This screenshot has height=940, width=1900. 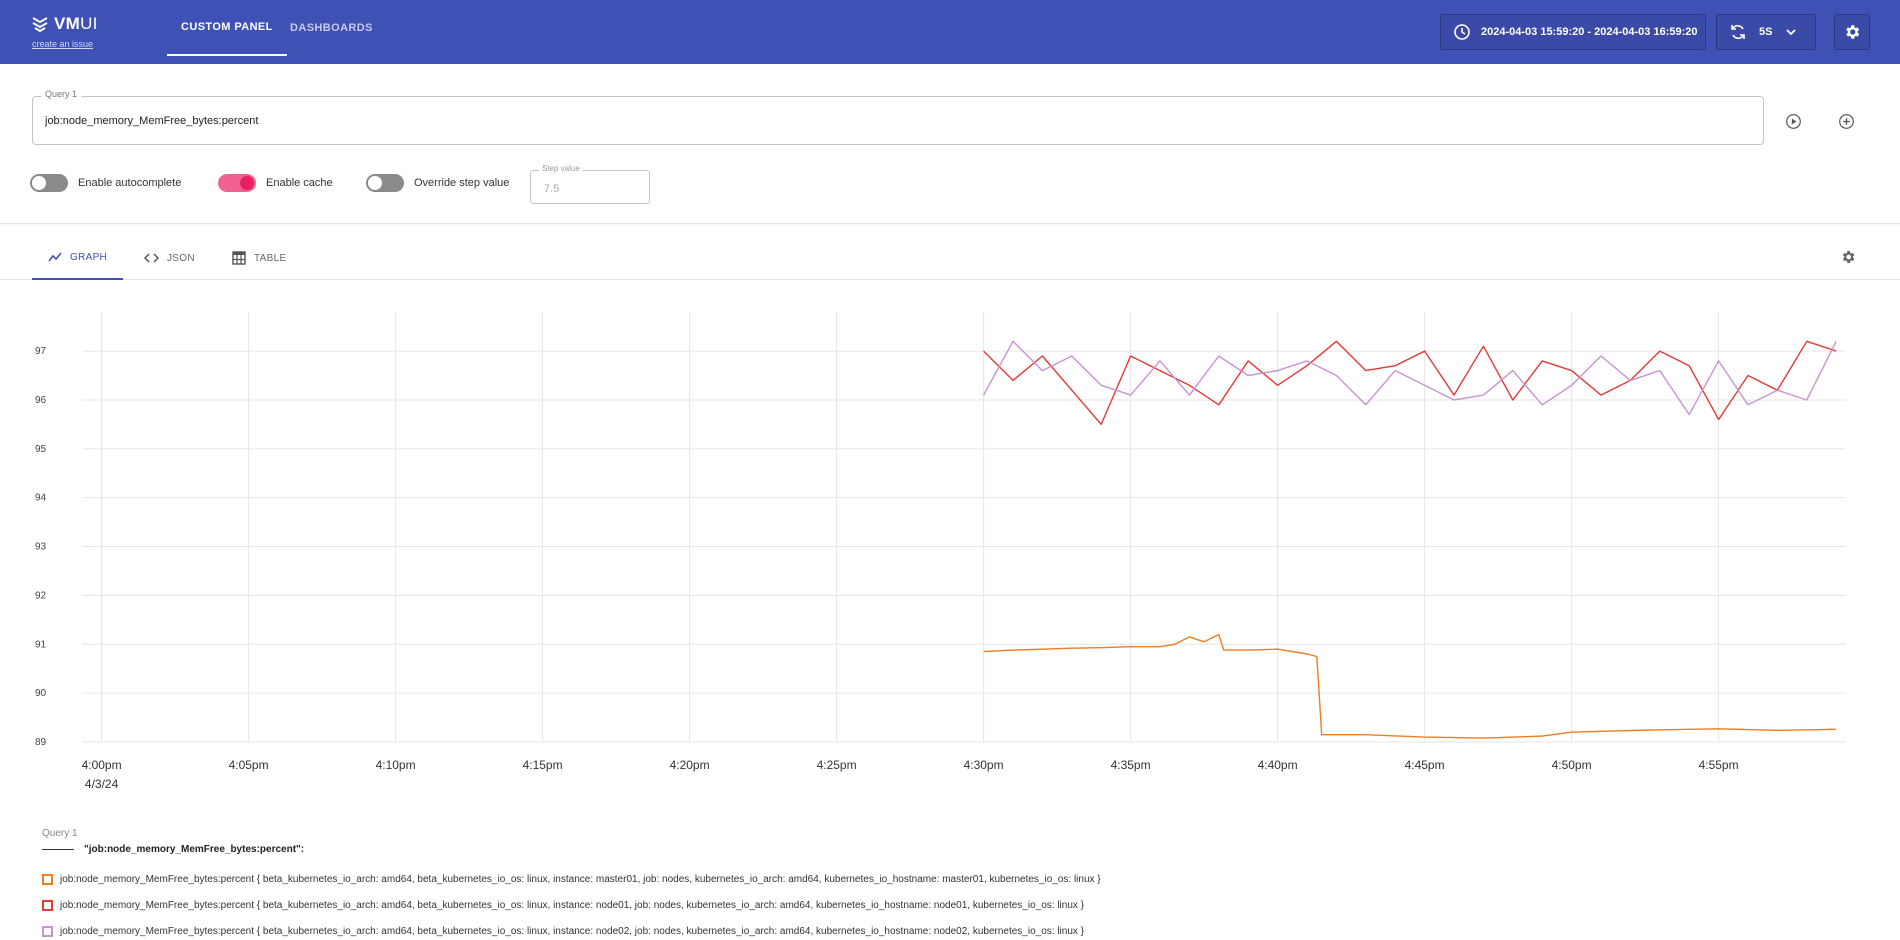 I want to click on x-tick-label: 4:10pm, so click(x=396, y=765).